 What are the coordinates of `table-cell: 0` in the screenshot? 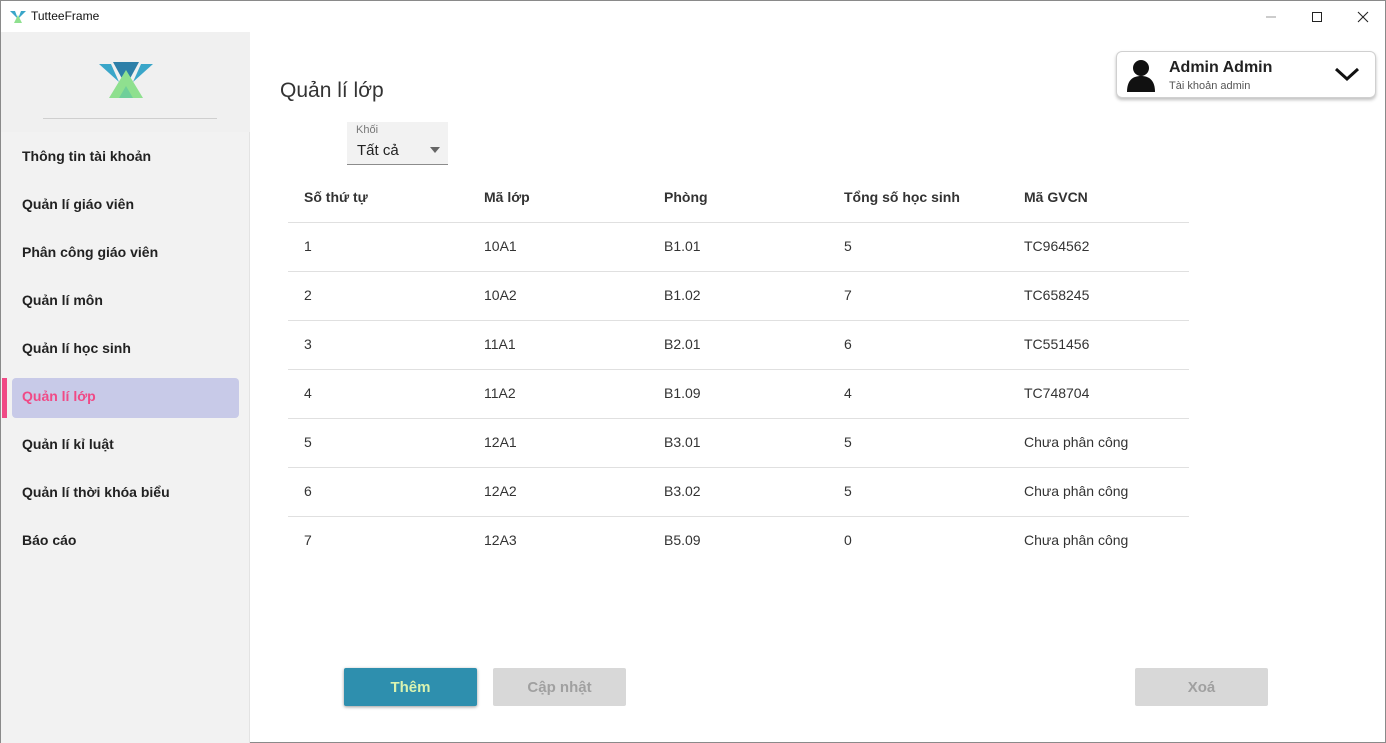 It's located at (848, 540).